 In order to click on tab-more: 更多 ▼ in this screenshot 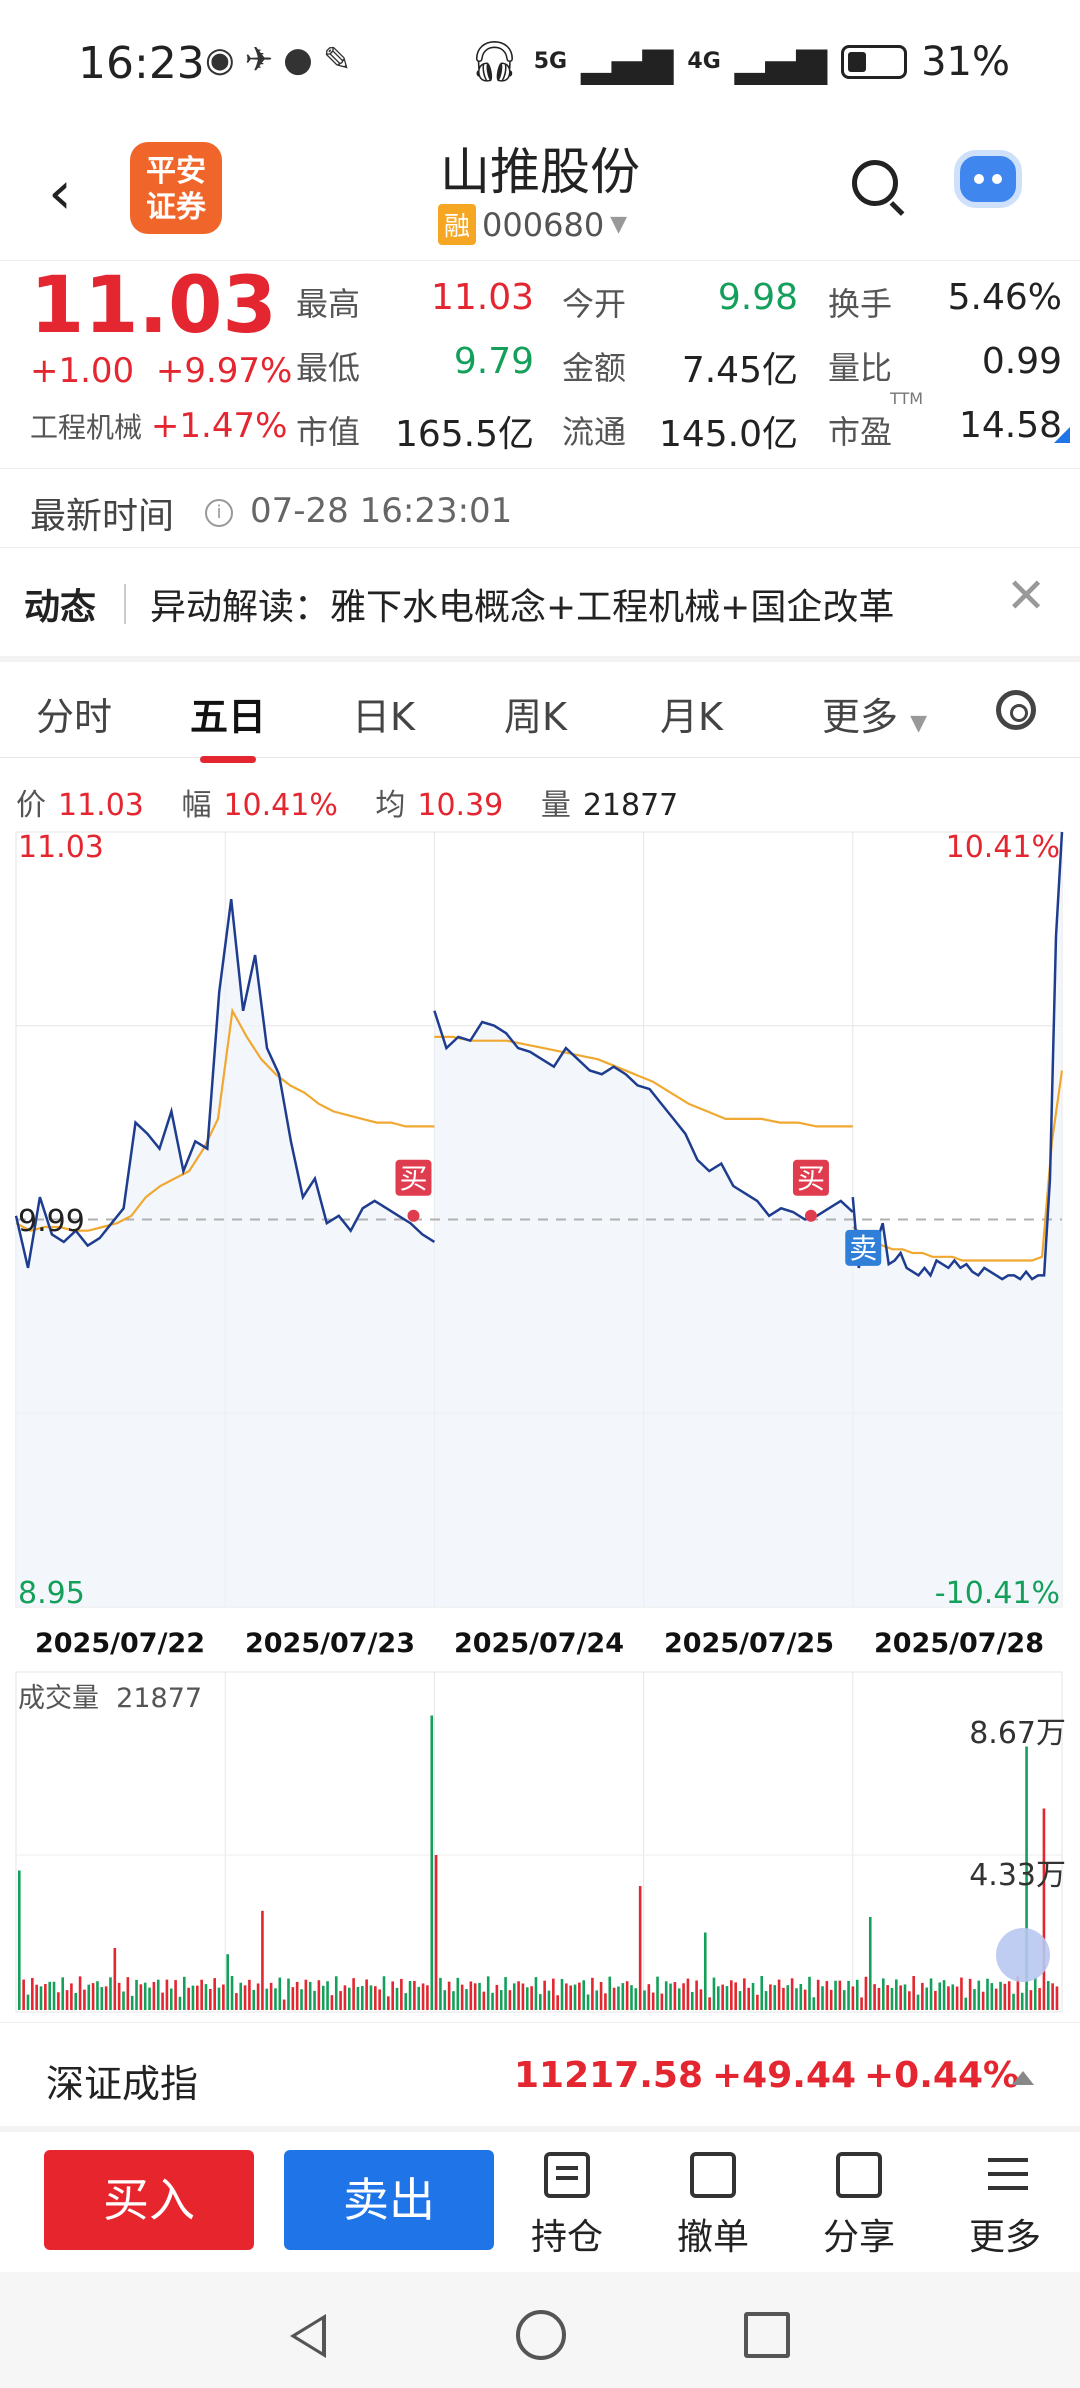, I will do `click(874, 713)`.